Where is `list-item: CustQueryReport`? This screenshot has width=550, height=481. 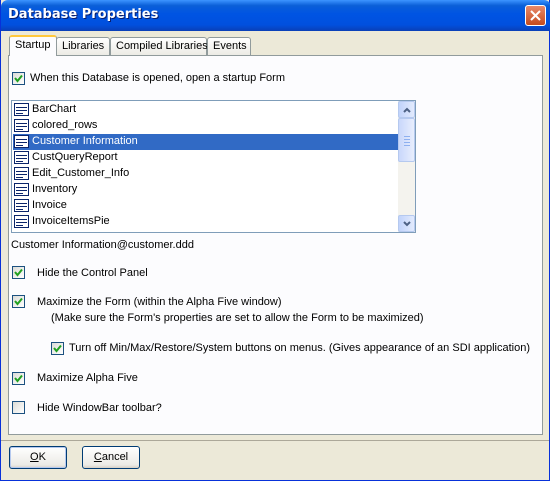
list-item: CustQueryReport is located at coordinates (205, 158).